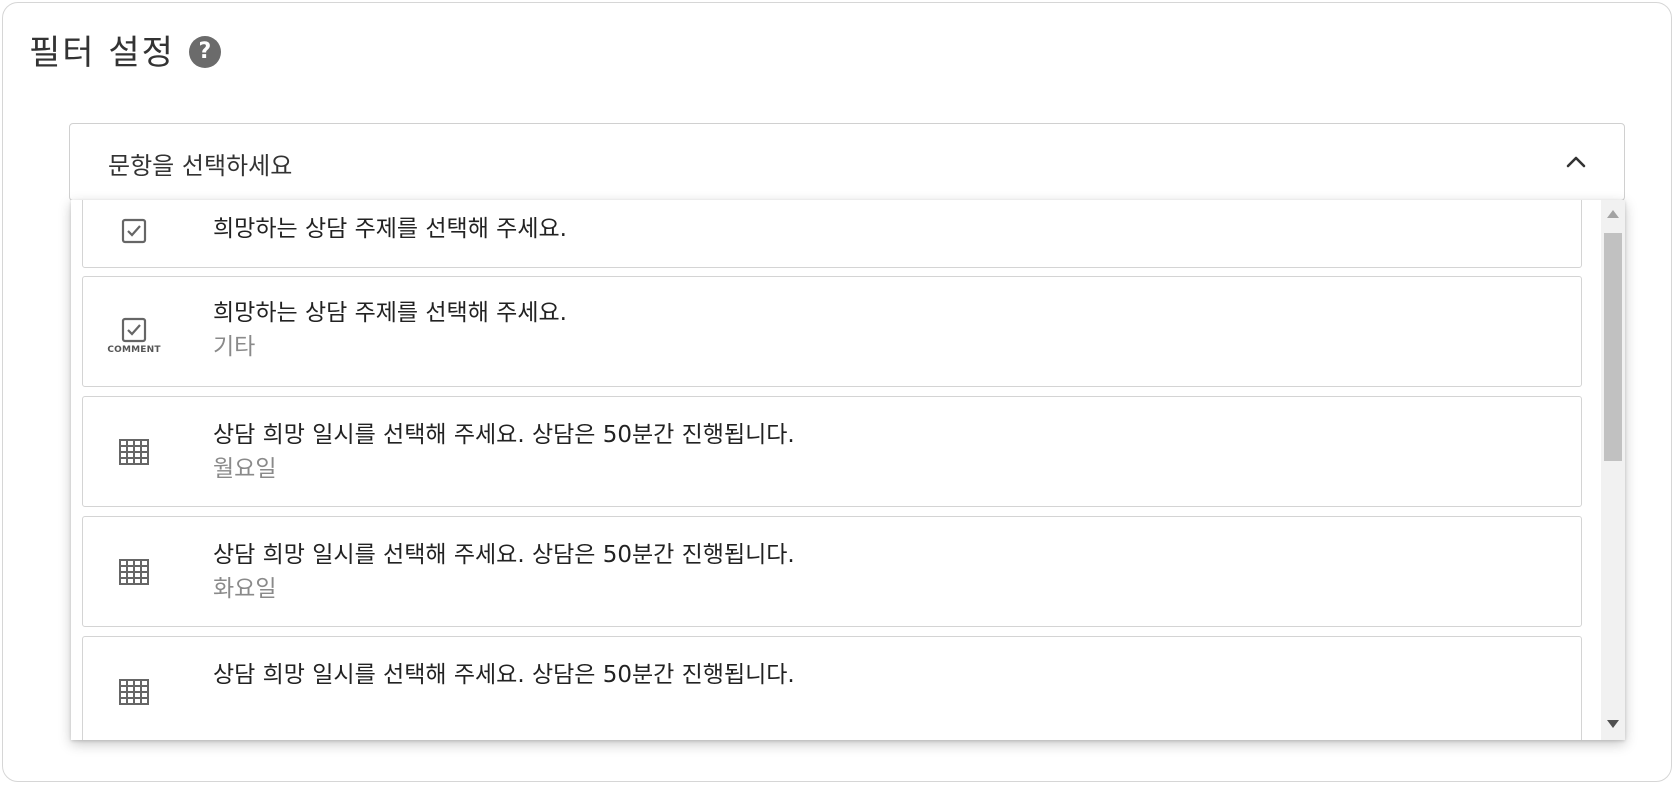 This screenshot has height=788, width=1676. I want to click on chevron-up-icon, so click(1576, 162).